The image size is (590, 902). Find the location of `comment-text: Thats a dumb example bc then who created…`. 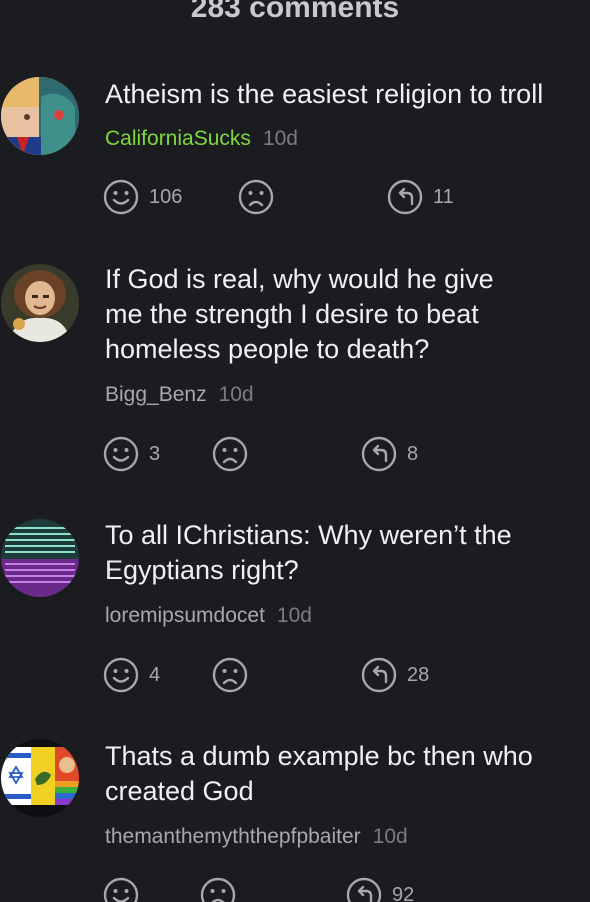

comment-text: Thats a dumb example bc then who created… is located at coordinates (347, 774).